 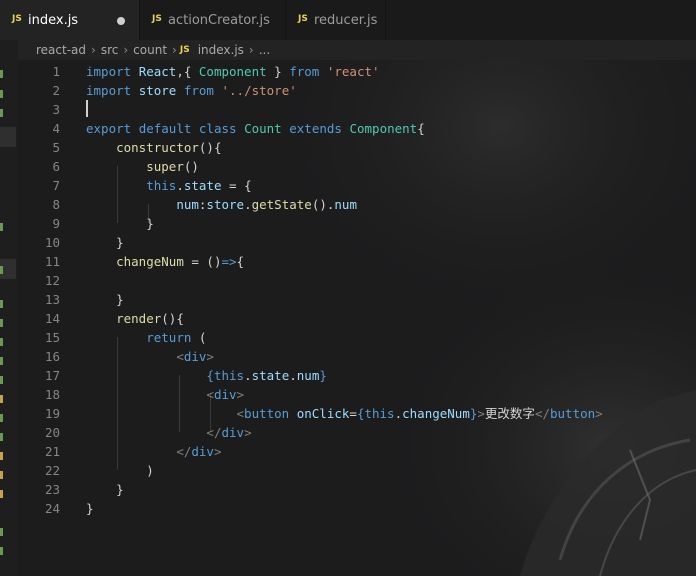 I want to click on code-line: 15 return (, so click(x=357, y=337).